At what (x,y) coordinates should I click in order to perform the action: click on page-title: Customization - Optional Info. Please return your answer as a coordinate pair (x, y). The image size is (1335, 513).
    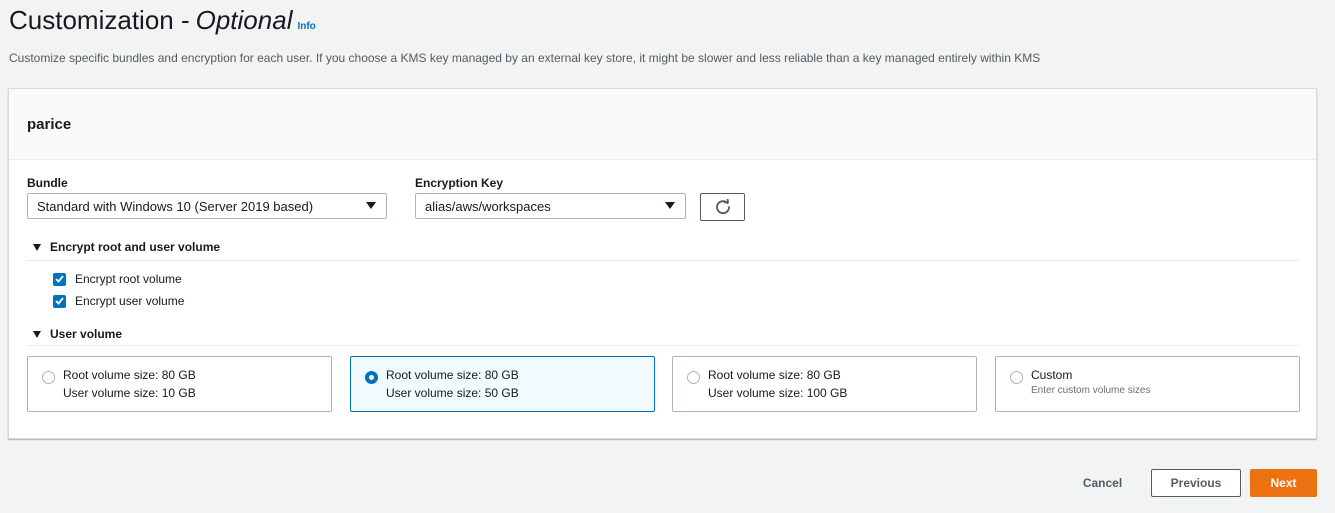
    Looking at the image, I should click on (162, 20).